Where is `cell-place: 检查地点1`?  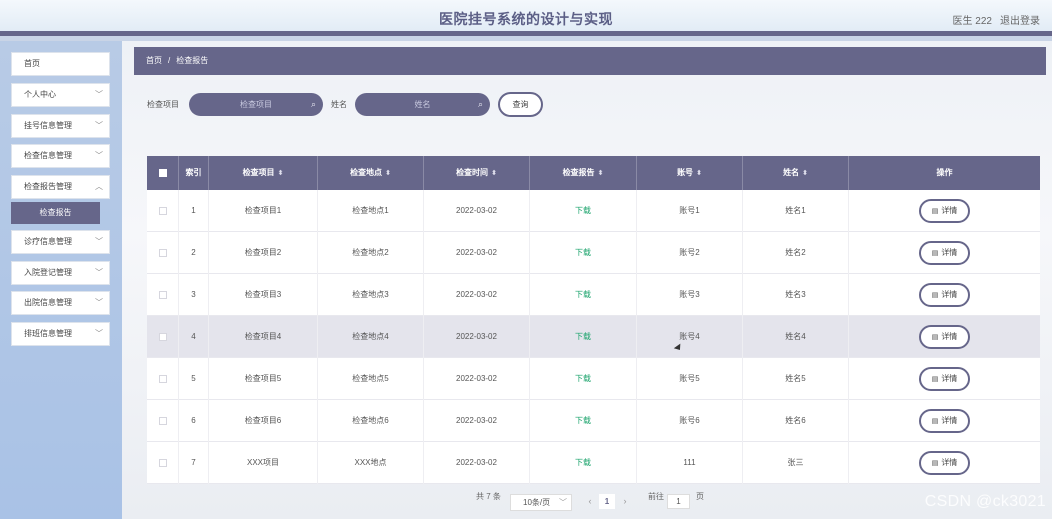
cell-place: 检查地点1 is located at coordinates (371, 211).